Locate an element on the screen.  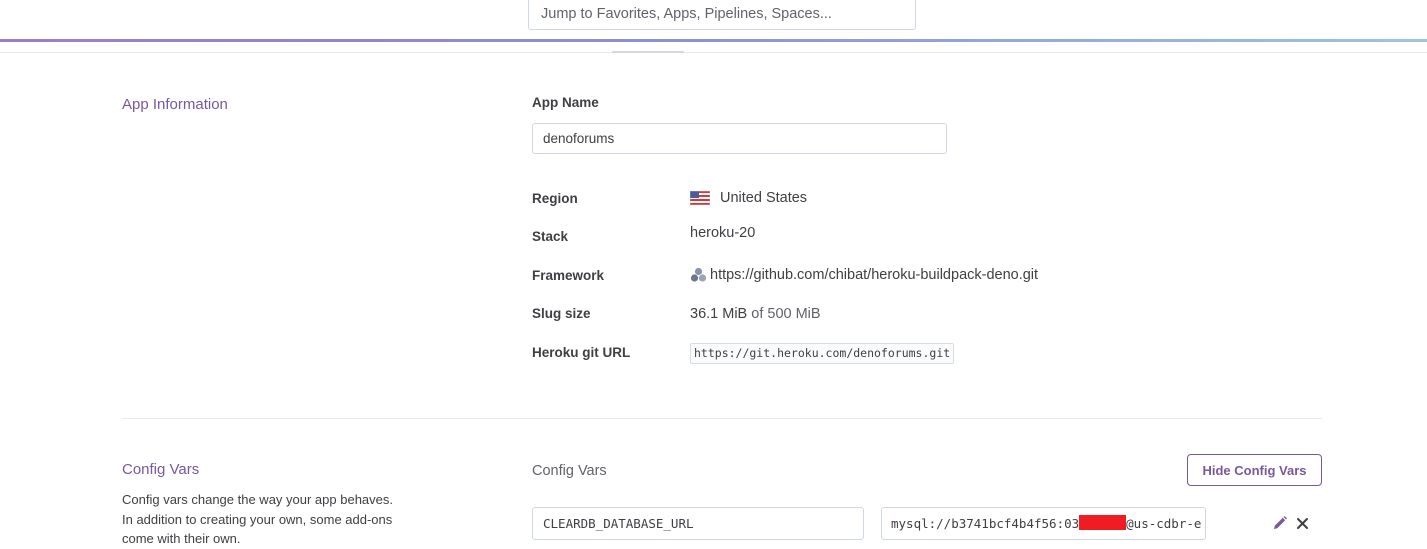
redaction-block is located at coordinates (1103, 522).